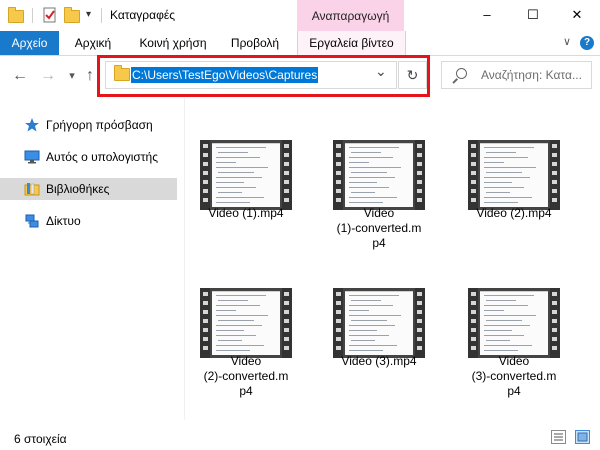  I want to click on file-name-line: (2)-converted.m, so click(246, 376).